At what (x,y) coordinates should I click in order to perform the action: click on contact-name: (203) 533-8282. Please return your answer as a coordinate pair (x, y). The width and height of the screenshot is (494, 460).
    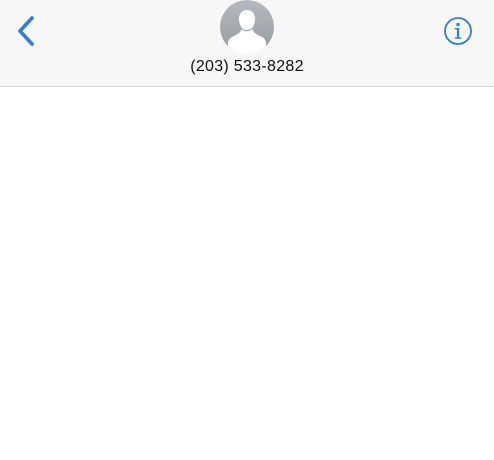
    Looking at the image, I should click on (247, 67).